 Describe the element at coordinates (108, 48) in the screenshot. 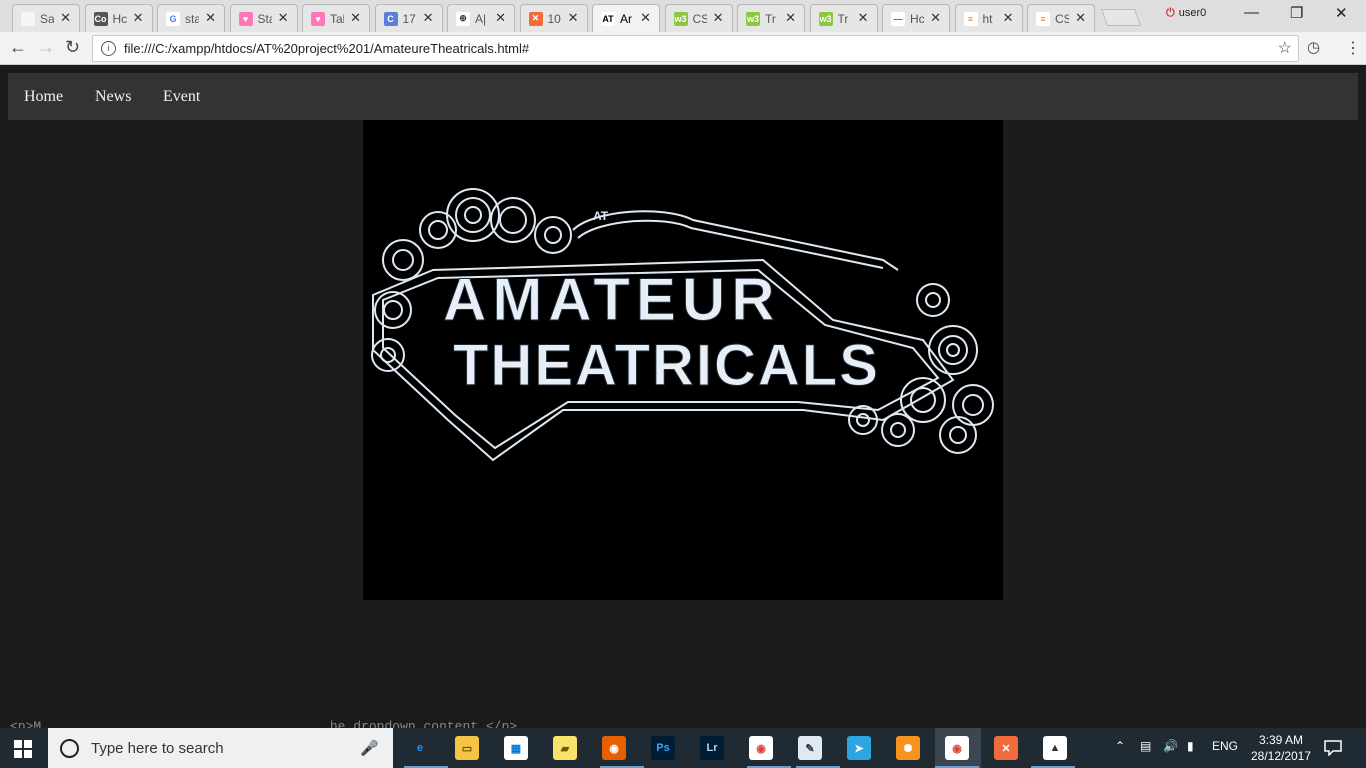

I see `info-icon: i` at that location.